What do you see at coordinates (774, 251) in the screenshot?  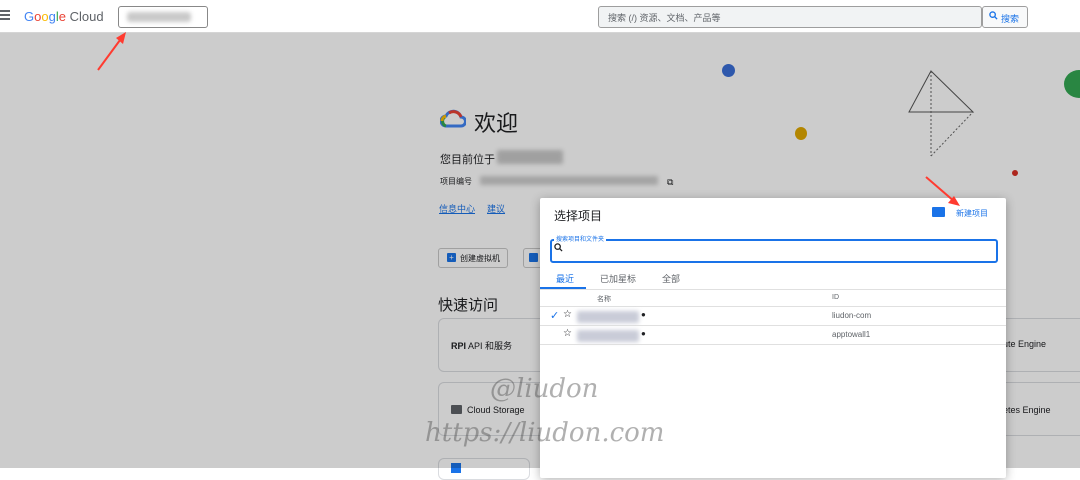 I see `project-search-input` at bounding box center [774, 251].